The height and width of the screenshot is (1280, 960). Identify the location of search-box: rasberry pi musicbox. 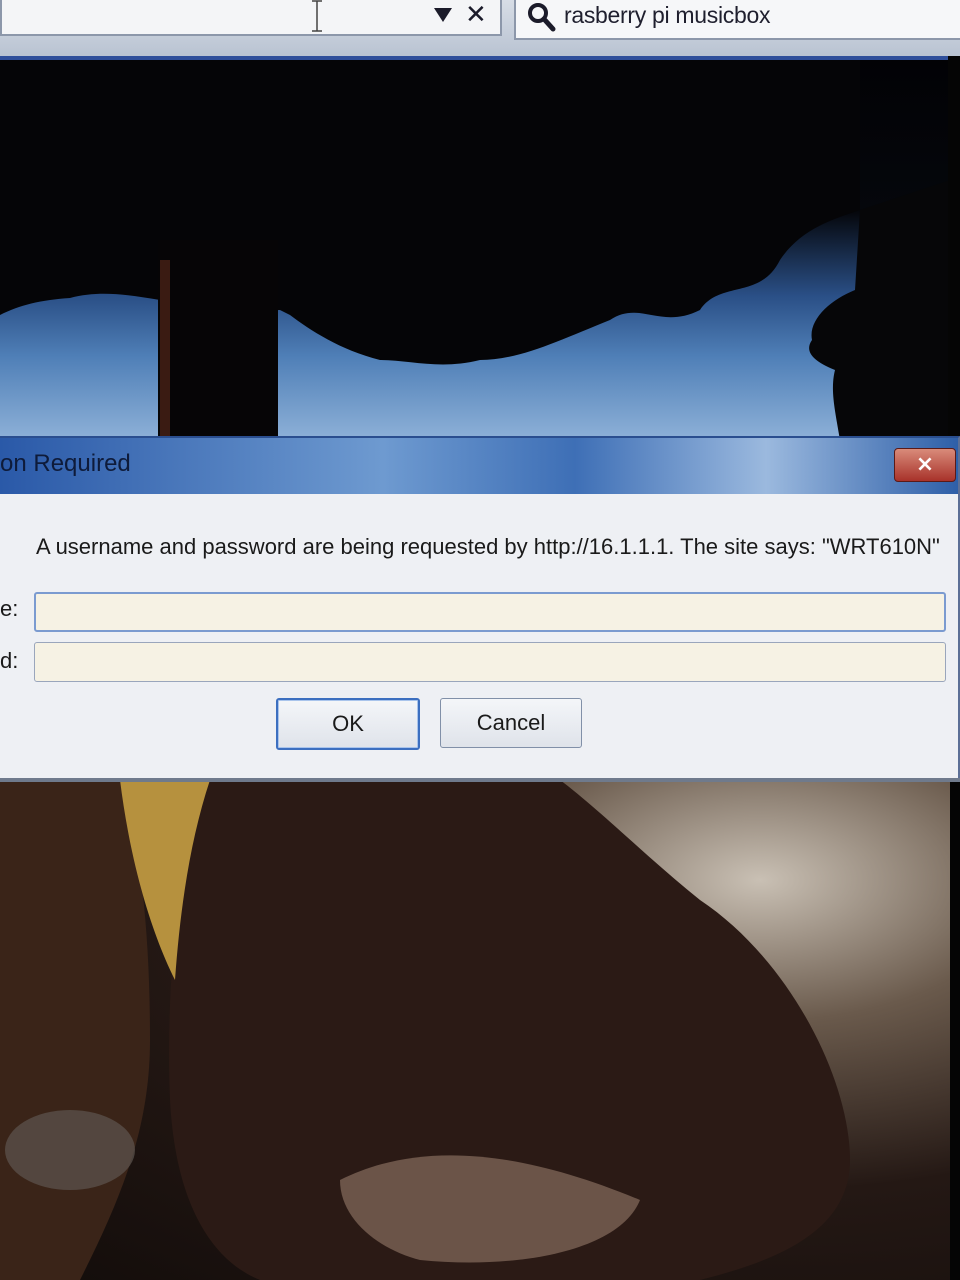
(737, 20).